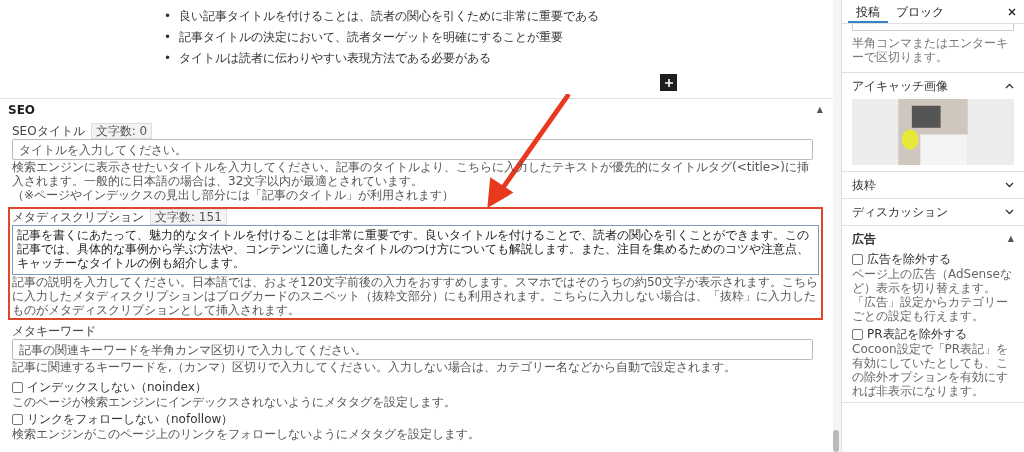 This screenshot has height=452, width=1024. I want to click on help-text: 記事に関連するキーワードを,（カンマ）区切りで入力してください。入力しない場合は、カテゴリー名などから自動で設定されます。, so click(374, 367).